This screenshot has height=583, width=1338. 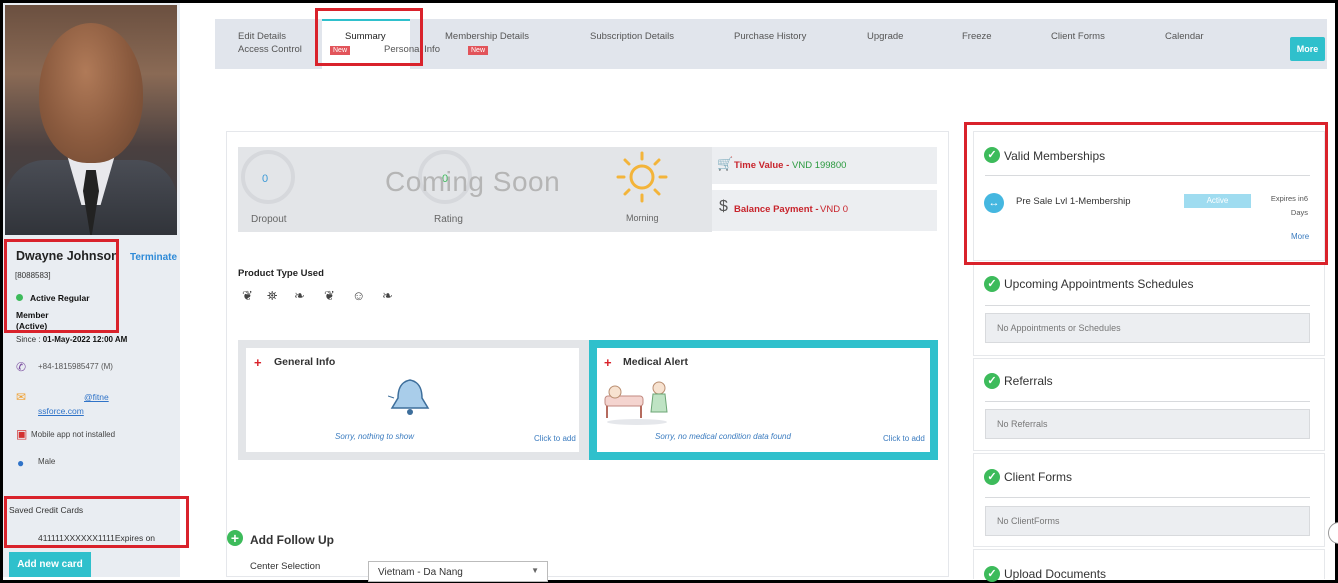 I want to click on chevron-down-icon: ▼, so click(x=535, y=570).